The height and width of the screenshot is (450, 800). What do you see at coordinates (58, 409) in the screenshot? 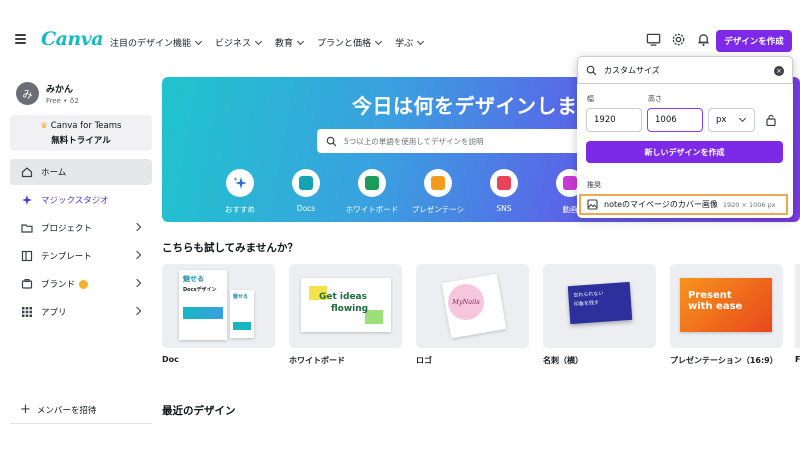
I see `invite-members-button: + メンバーを招待` at bounding box center [58, 409].